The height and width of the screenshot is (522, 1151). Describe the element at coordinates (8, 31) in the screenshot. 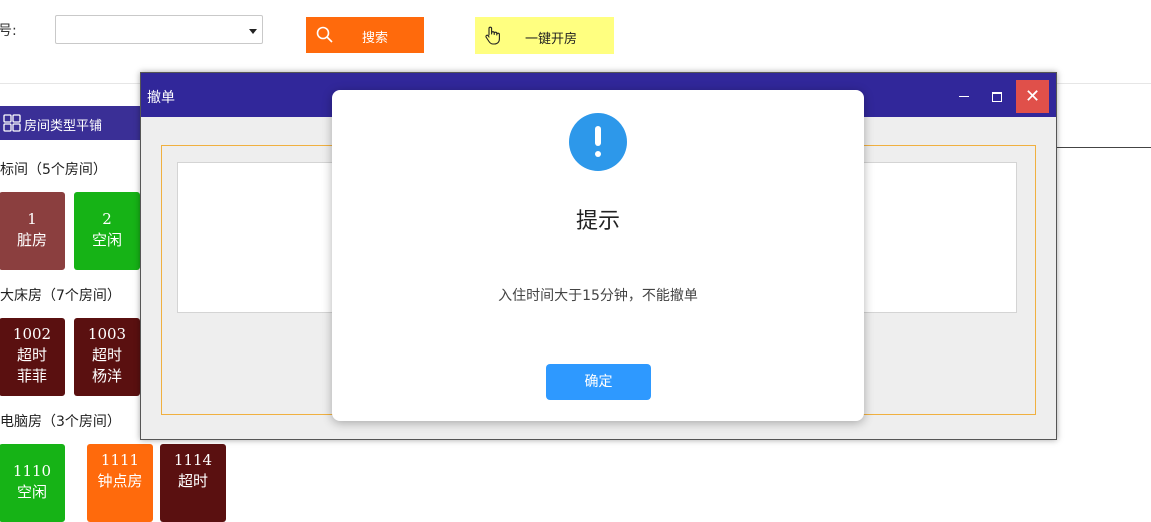

I see `room-number-label: 号:` at that location.